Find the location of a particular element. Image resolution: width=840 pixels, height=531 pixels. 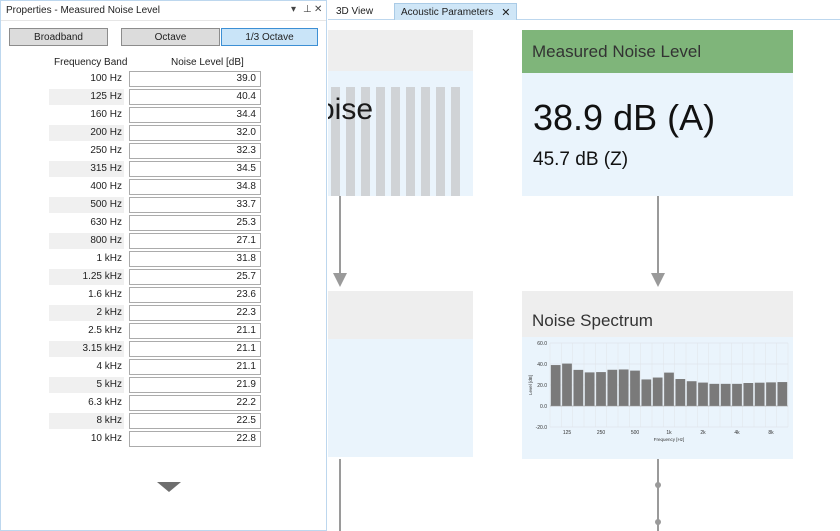

chart-y-tick-label: 20.0 is located at coordinates (542, 386).